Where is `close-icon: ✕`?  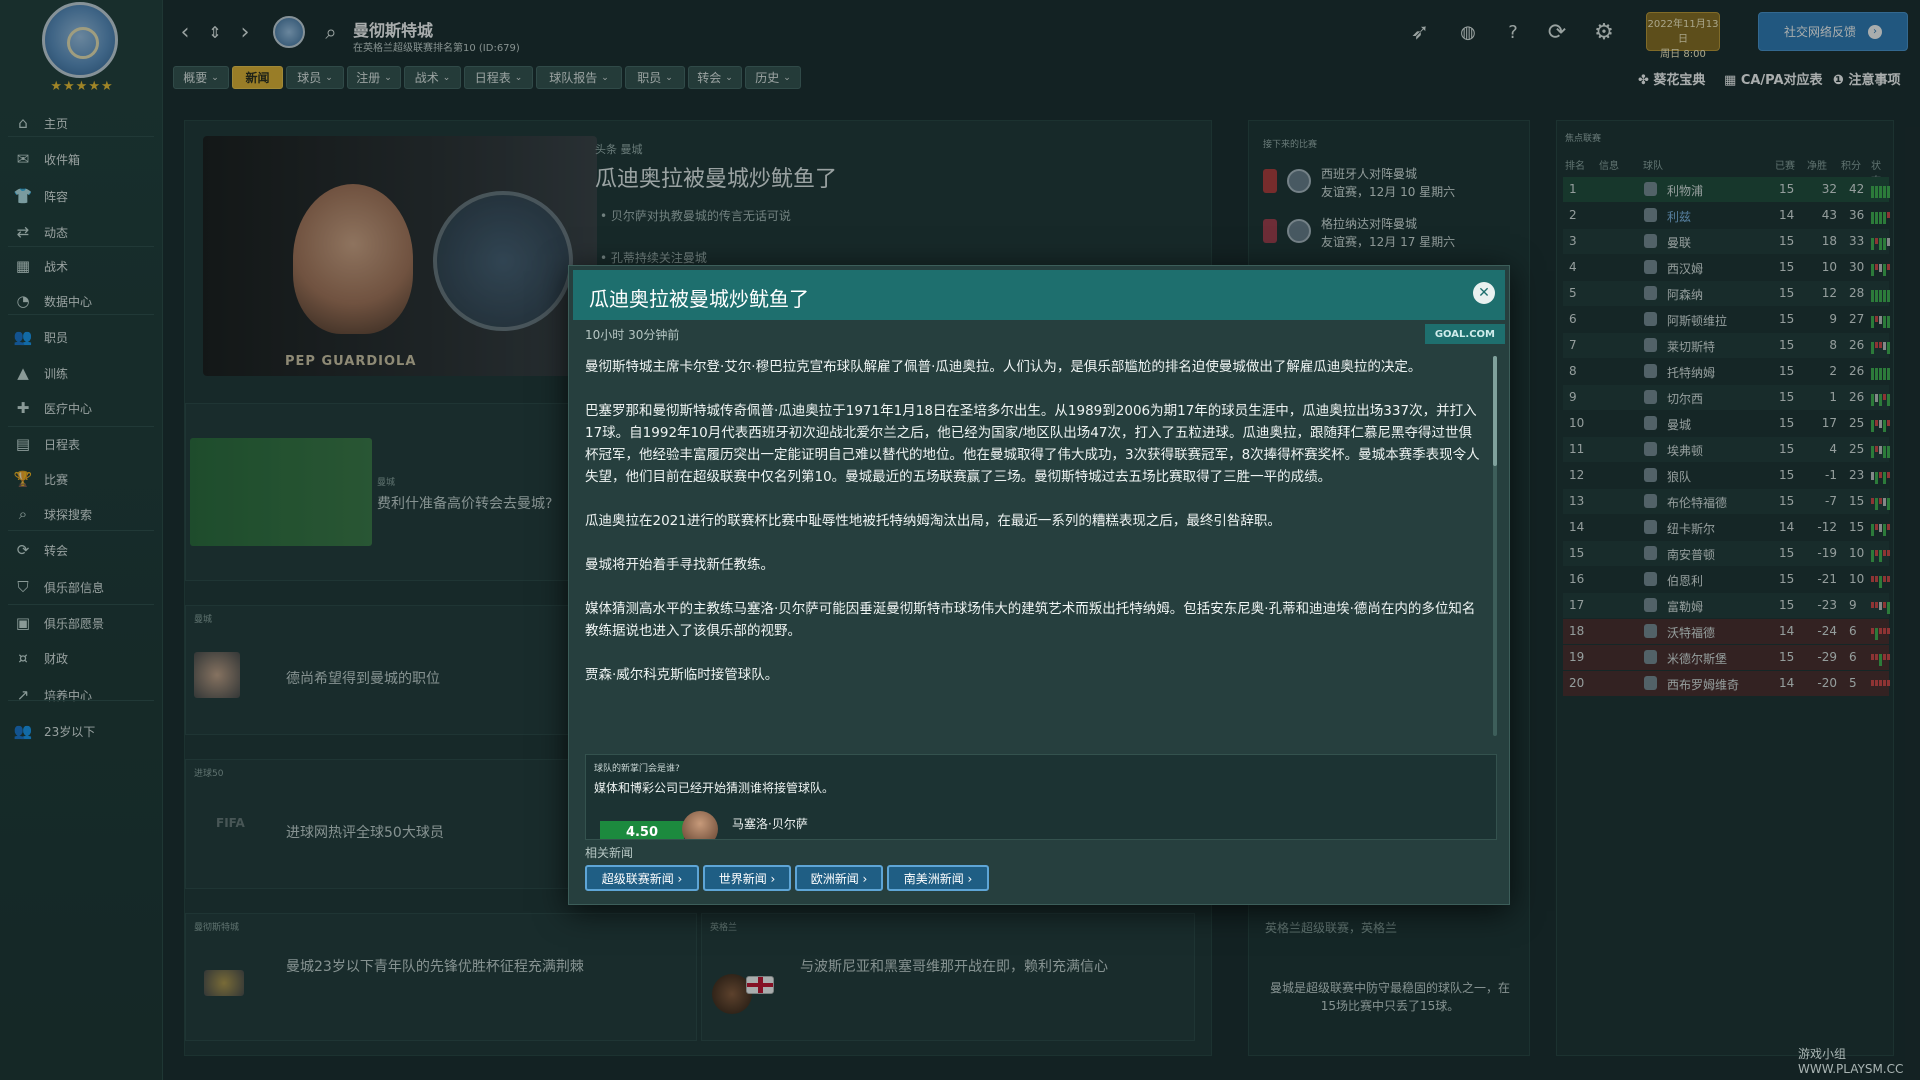
close-icon: ✕ is located at coordinates (1484, 293).